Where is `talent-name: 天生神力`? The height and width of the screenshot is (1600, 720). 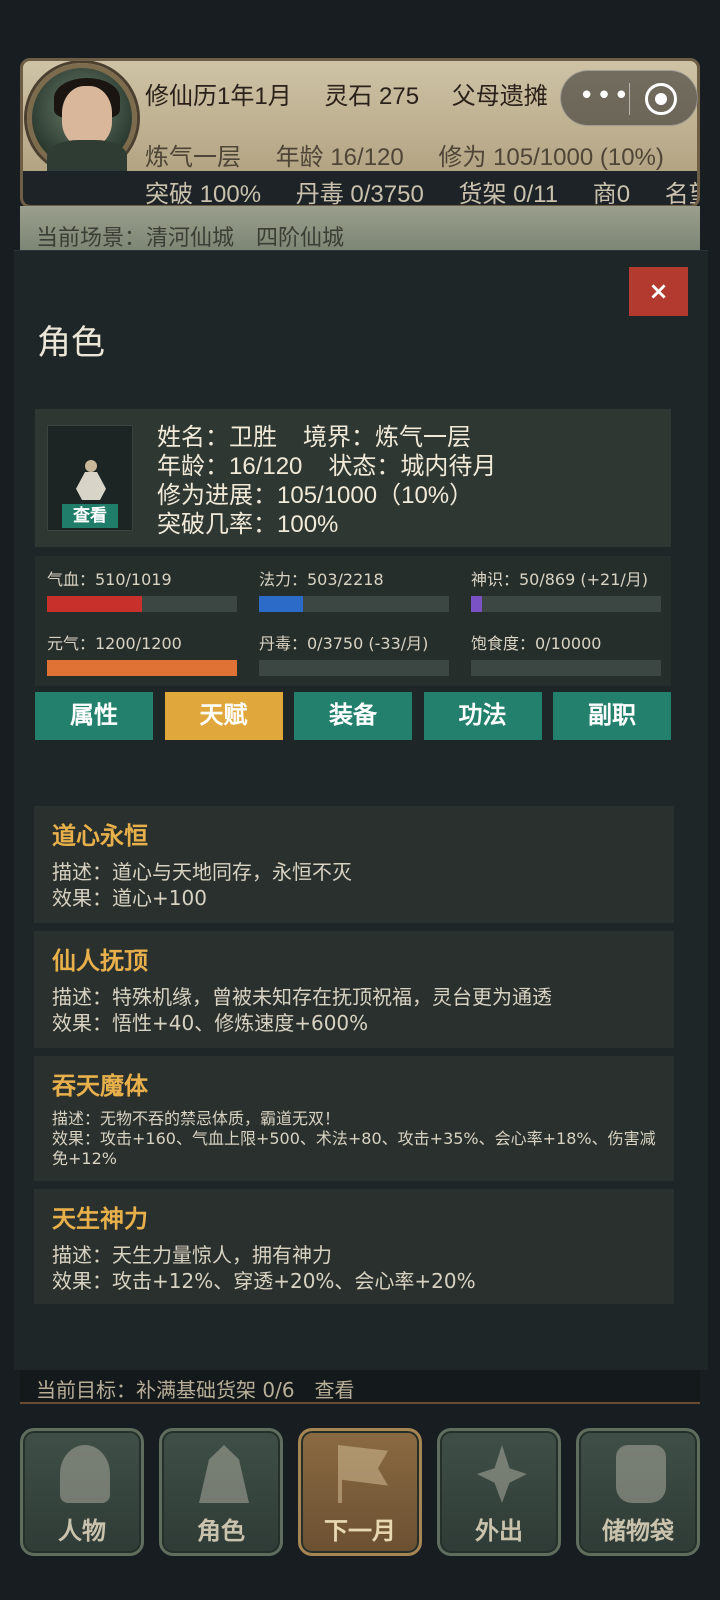
talent-name: 天生神力 is located at coordinates (100, 1219).